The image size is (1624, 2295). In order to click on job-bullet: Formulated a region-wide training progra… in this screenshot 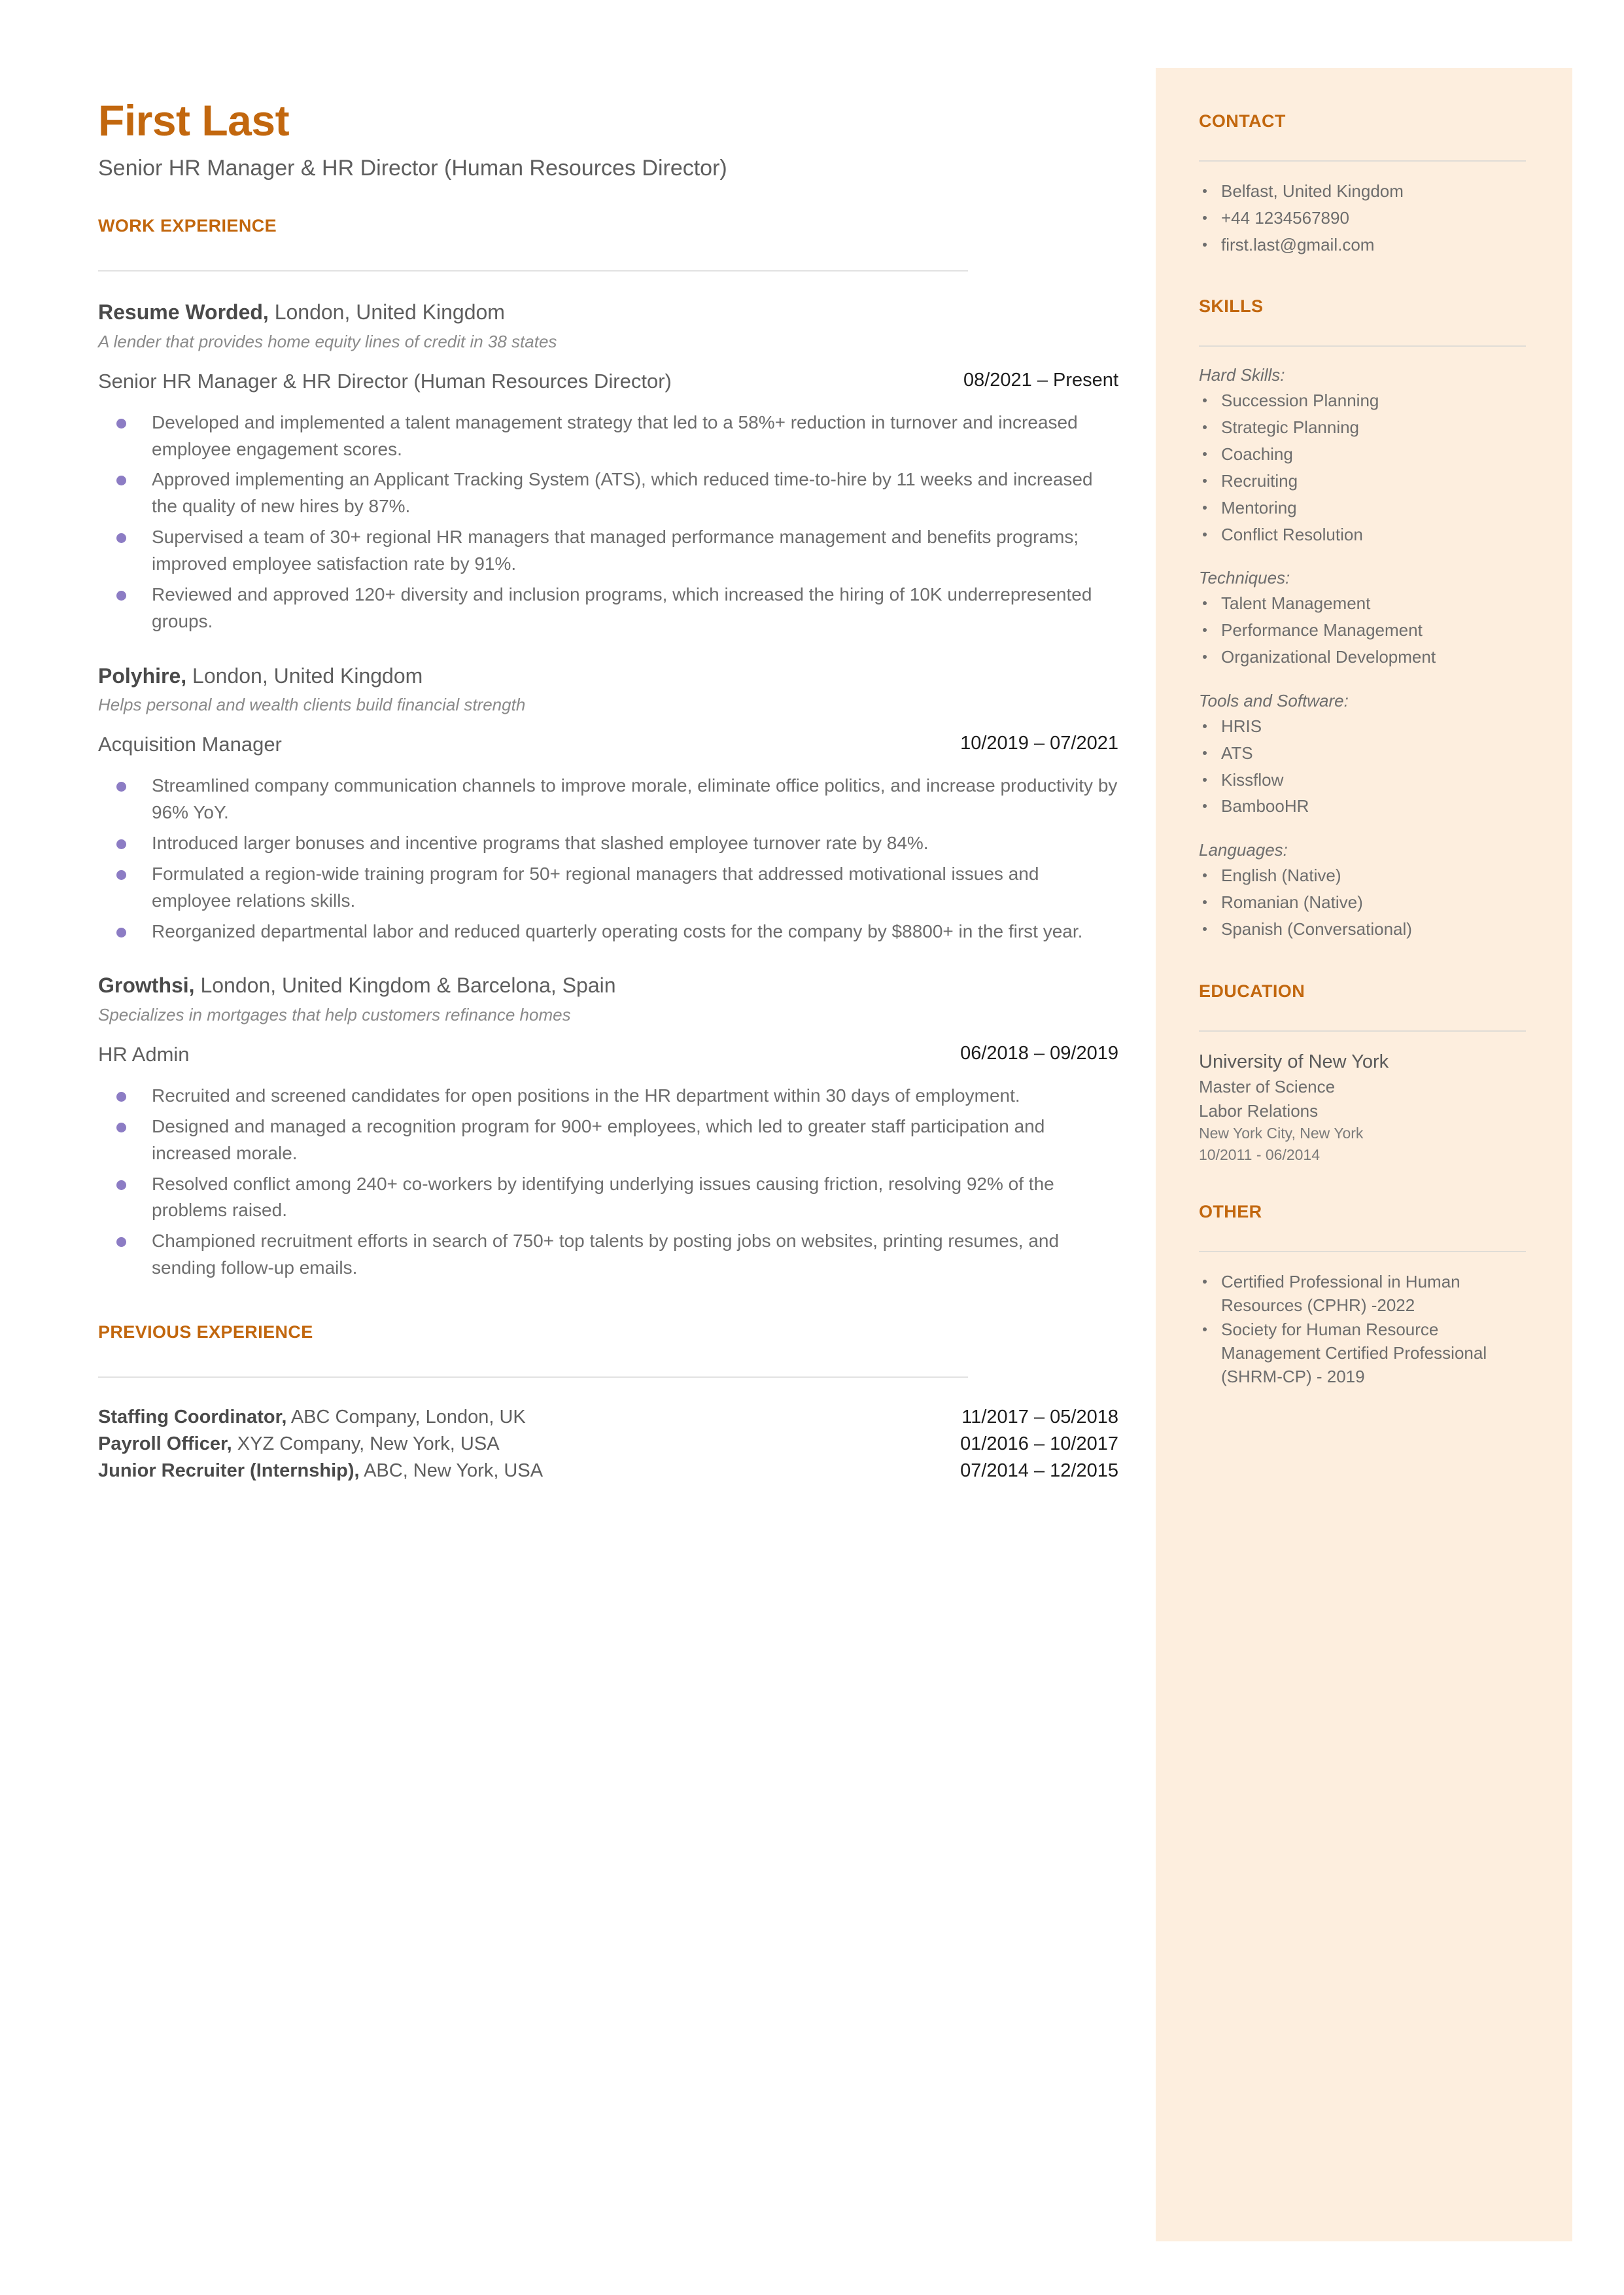, I will do `click(608, 888)`.